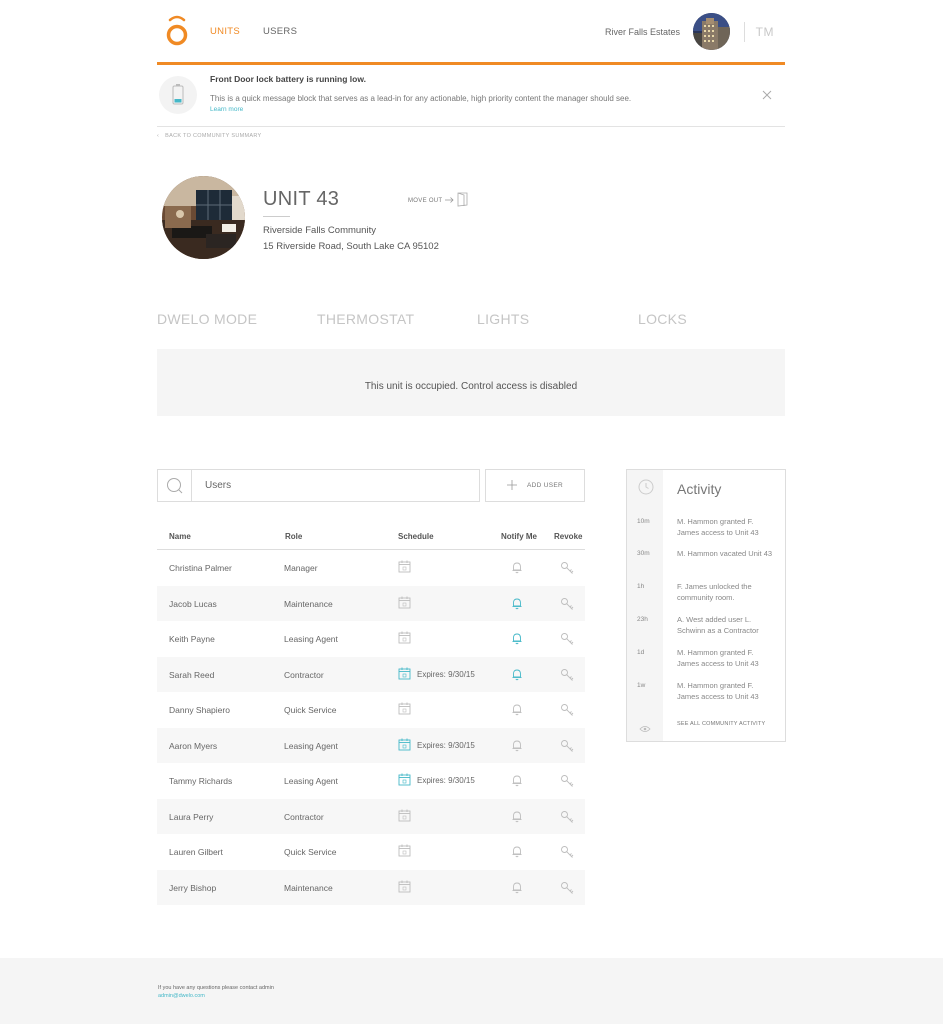 This screenshot has width=943, height=1024. Describe the element at coordinates (177, 30) in the screenshot. I see `dwelo-logo-icon` at that location.